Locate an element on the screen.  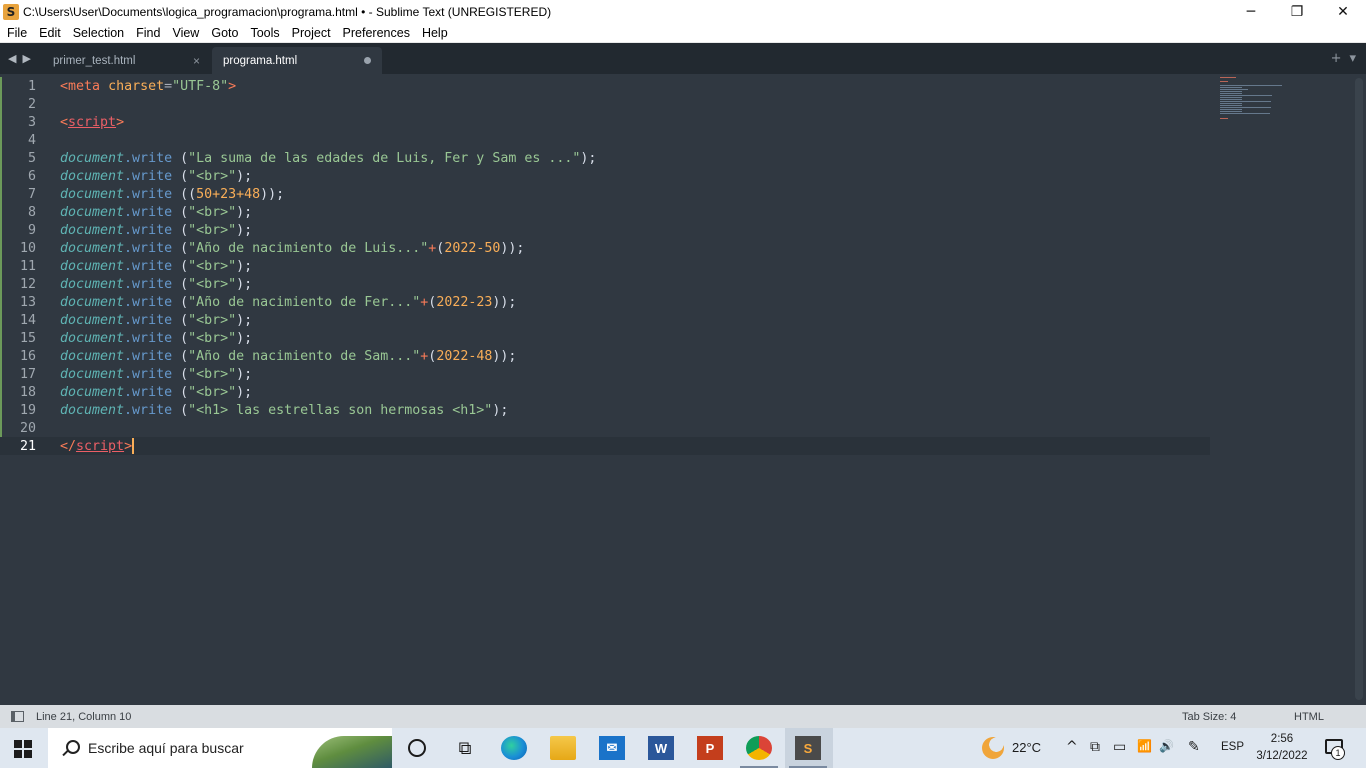
maximize-button: ❐ is located at coordinates (1297, 11).